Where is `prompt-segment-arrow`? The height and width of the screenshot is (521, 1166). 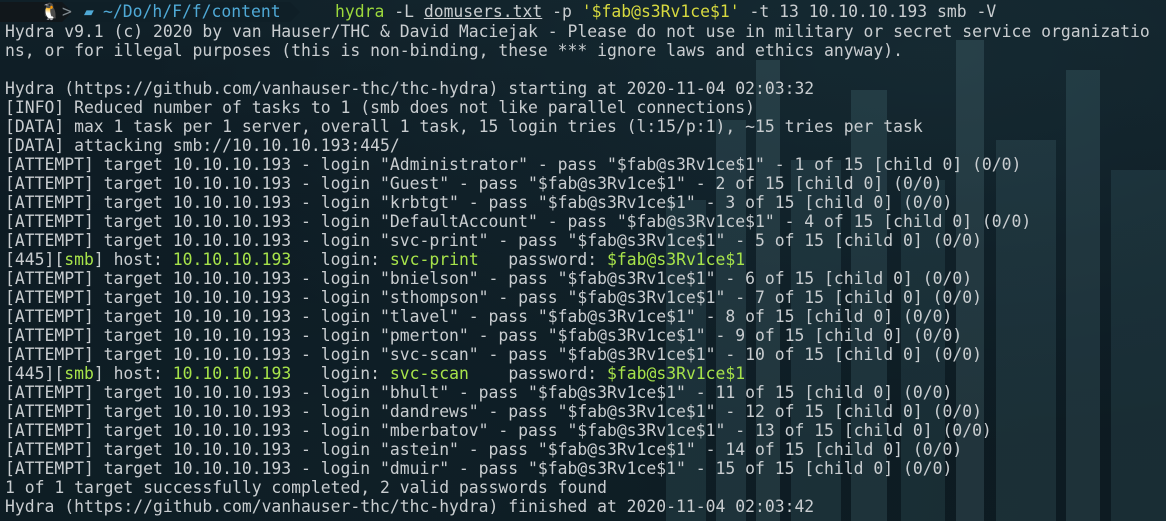
prompt-segment-arrow is located at coordinates (295, 12).